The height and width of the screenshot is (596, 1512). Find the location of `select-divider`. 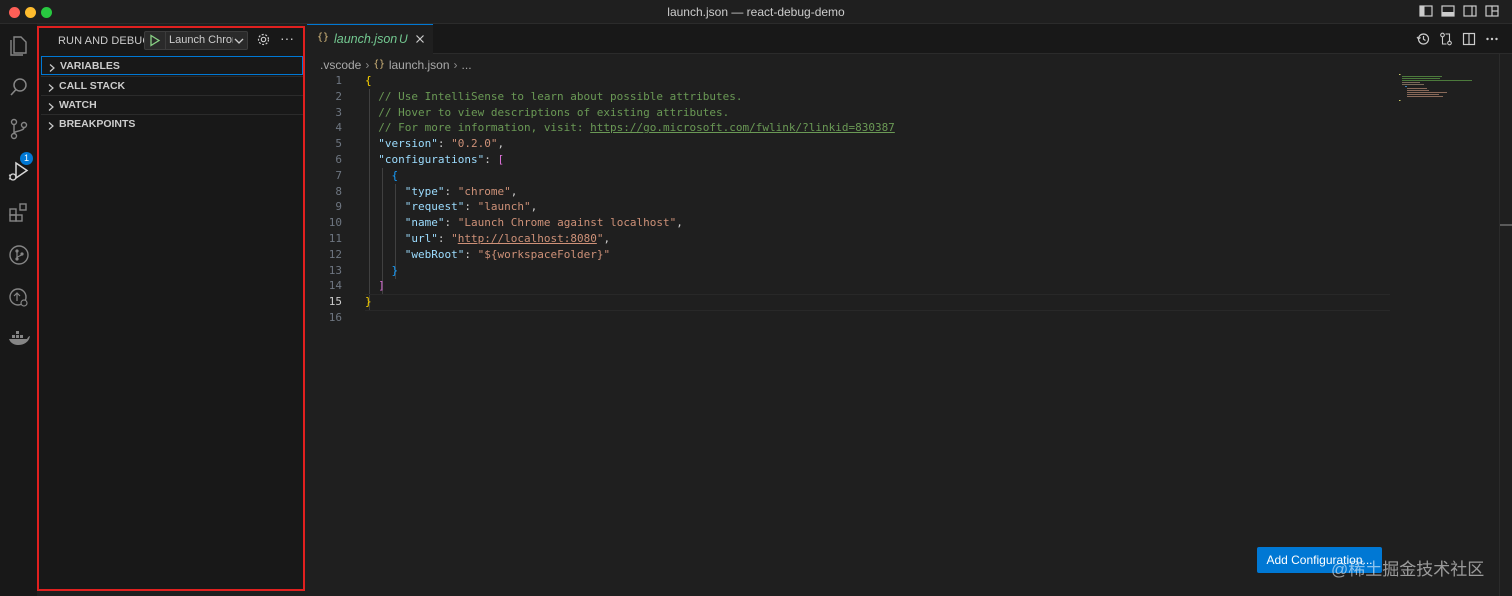

select-divider is located at coordinates (165, 40).